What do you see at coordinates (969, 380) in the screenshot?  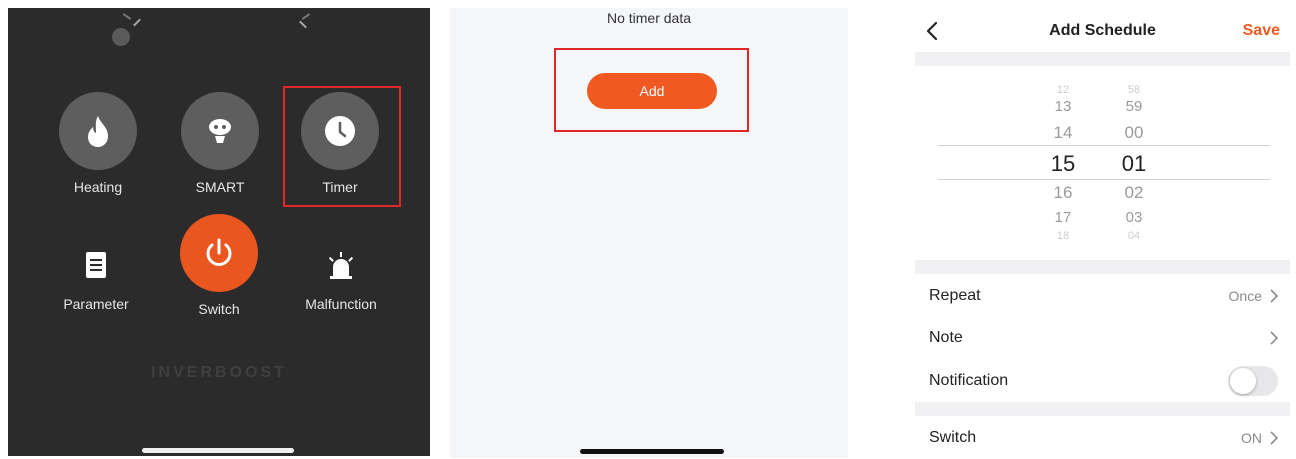 I see `notification-label: Notification` at bounding box center [969, 380].